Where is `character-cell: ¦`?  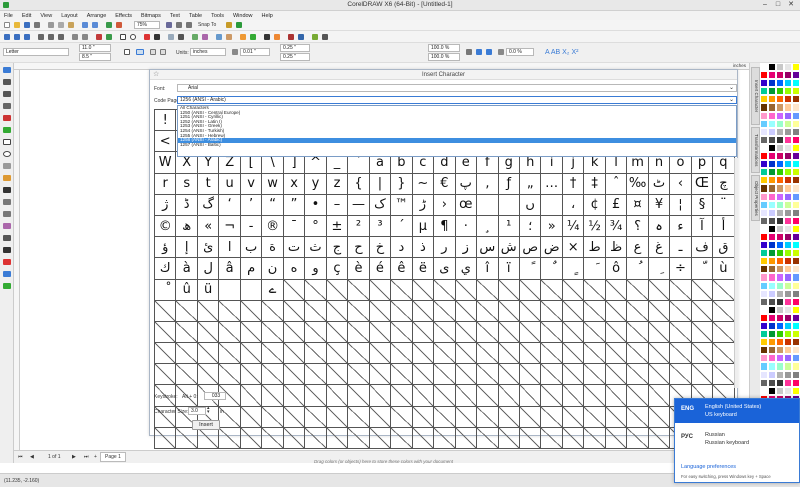
character-cell: ¦ is located at coordinates (681, 205).